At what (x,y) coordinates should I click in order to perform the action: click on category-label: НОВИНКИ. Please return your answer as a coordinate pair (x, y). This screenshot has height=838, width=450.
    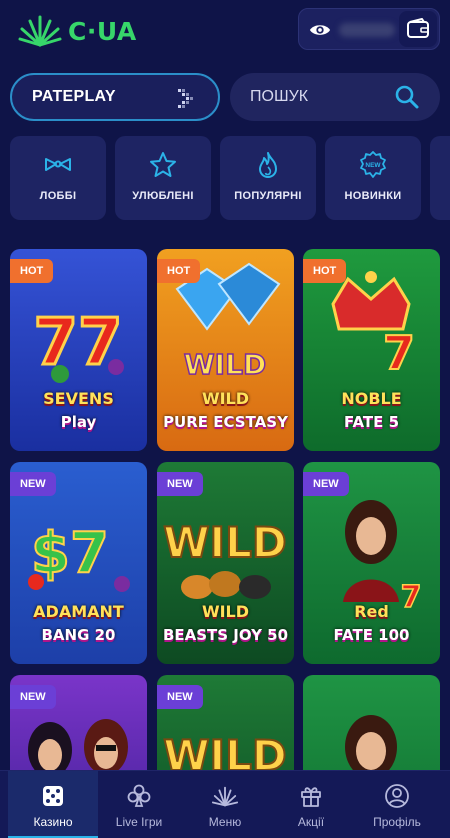
    Looking at the image, I should click on (373, 196).